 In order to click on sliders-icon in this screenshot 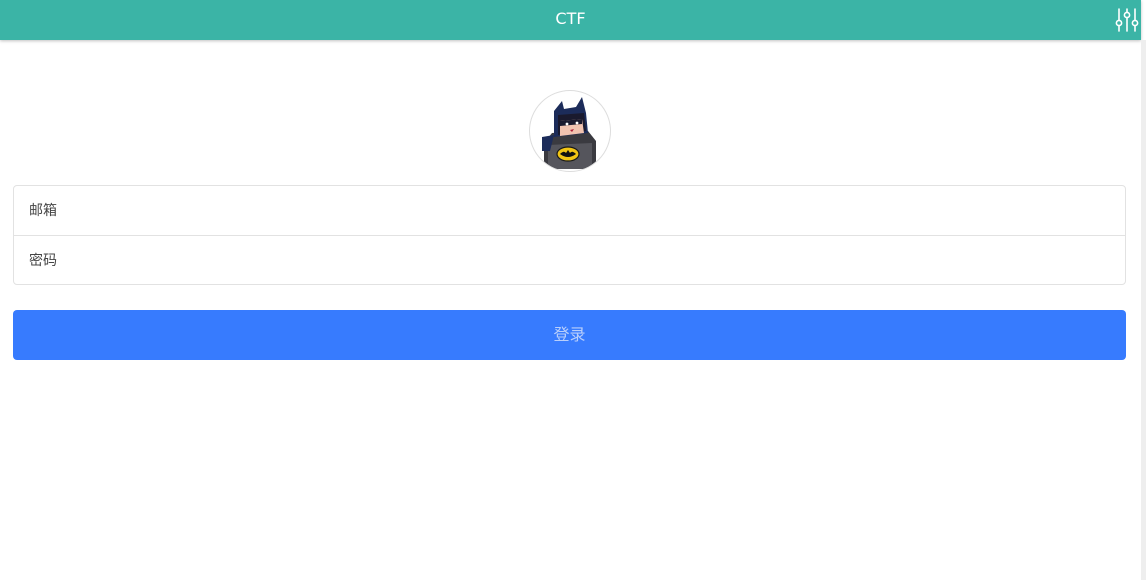, I will do `click(1127, 20)`.